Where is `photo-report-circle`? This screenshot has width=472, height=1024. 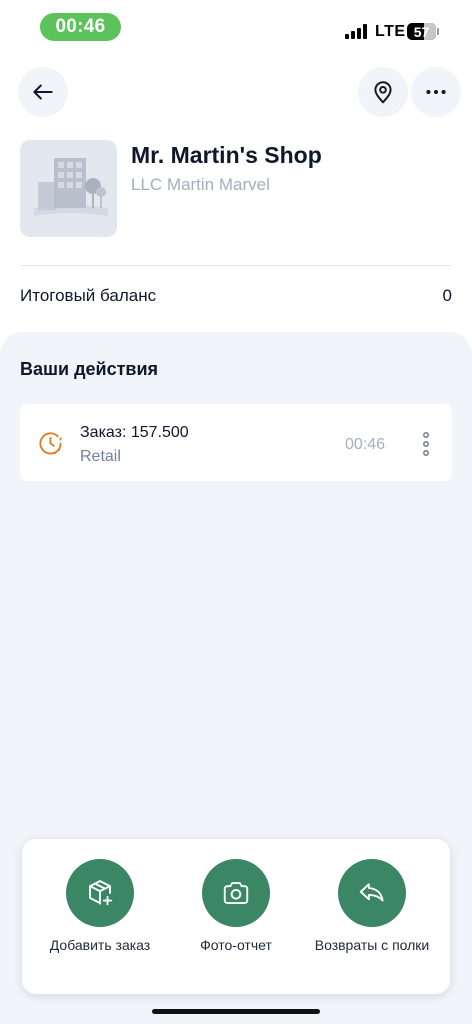
photo-report-circle is located at coordinates (236, 893).